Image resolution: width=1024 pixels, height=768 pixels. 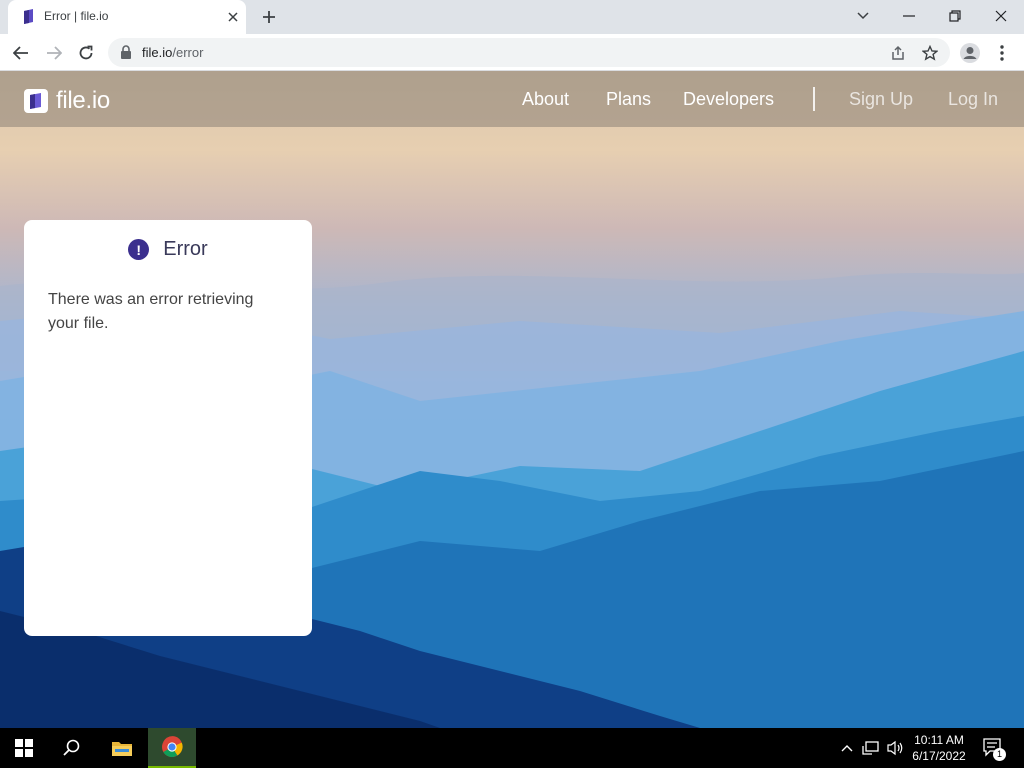 I want to click on error-exclamation-icon: !, so click(x=139, y=249).